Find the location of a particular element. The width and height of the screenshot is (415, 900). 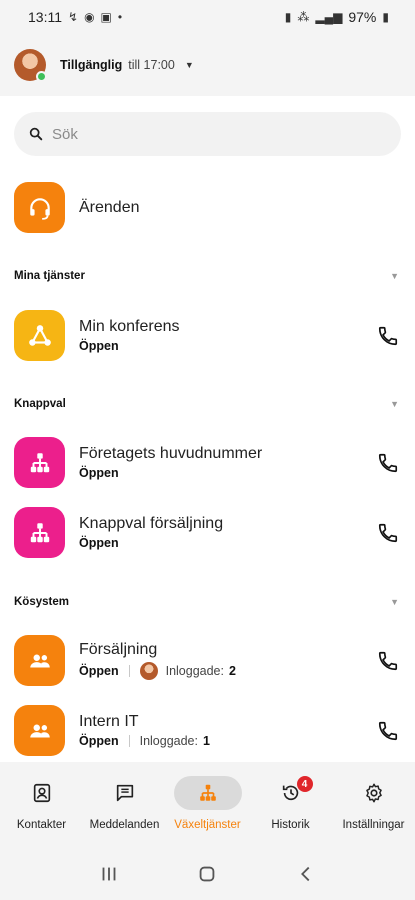

section-my-services: Mina tjänster ▼ is located at coordinates (206, 276).